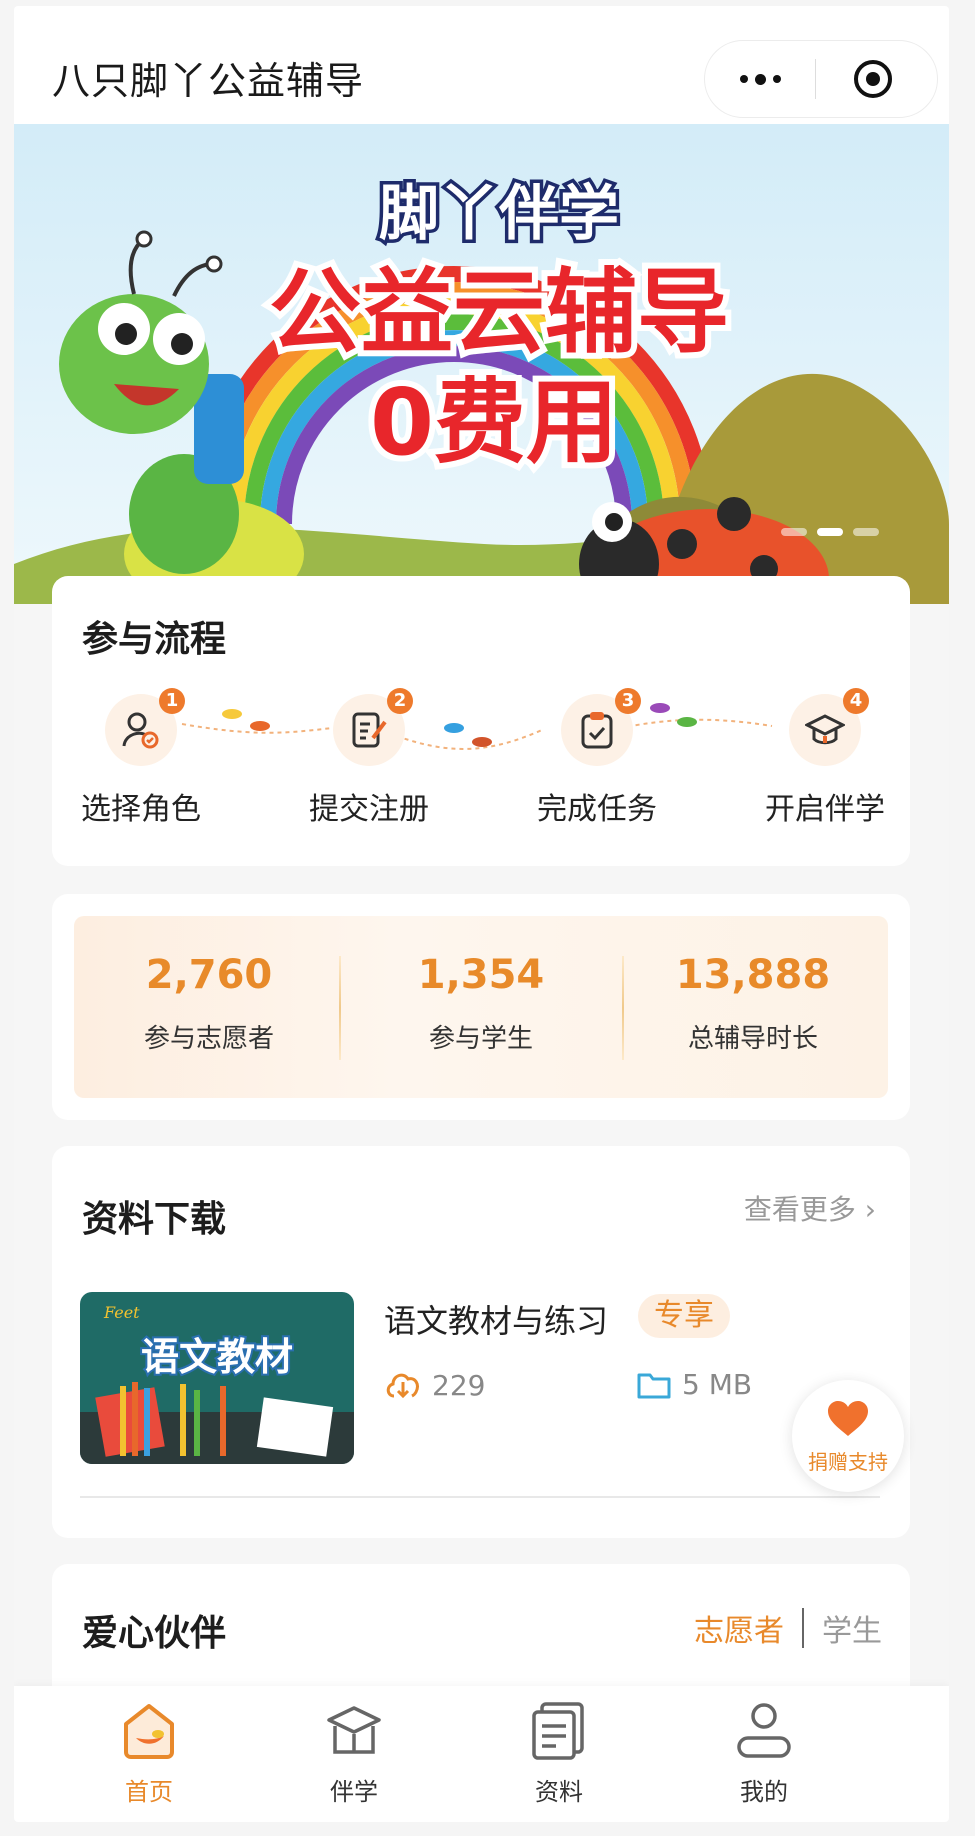 This screenshot has height=1836, width=975. What do you see at coordinates (825, 729) in the screenshot?
I see `graduation-cap-icon` at bounding box center [825, 729].